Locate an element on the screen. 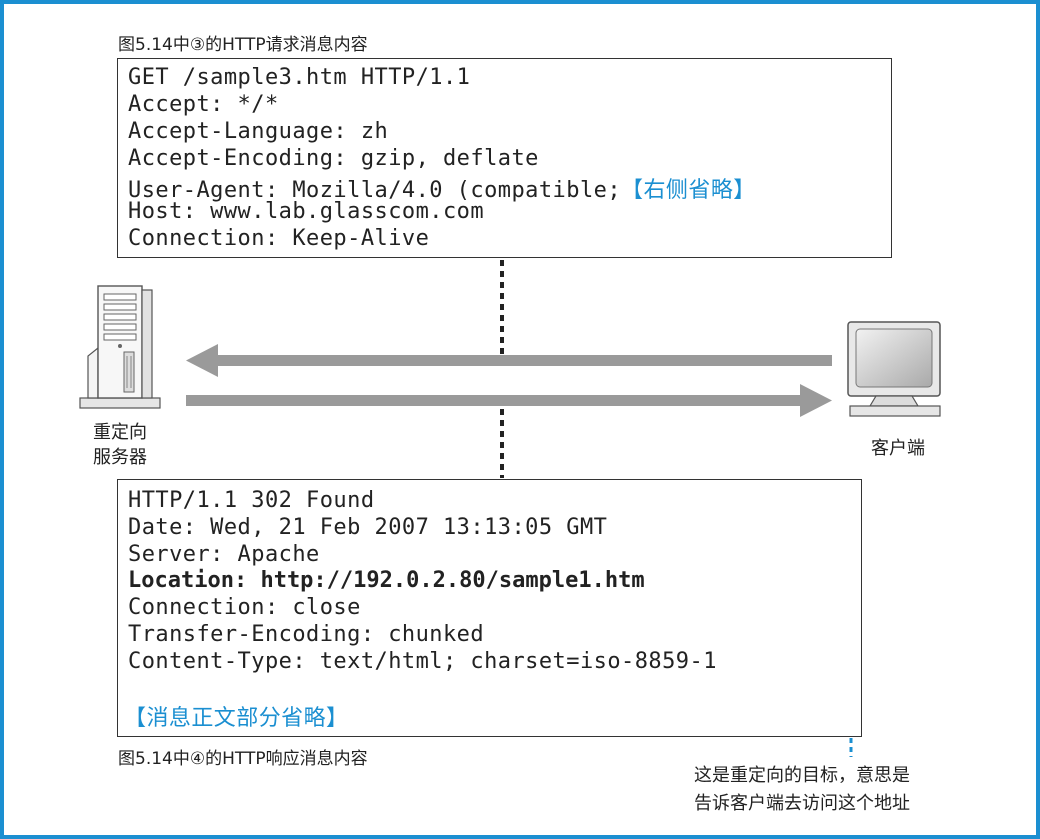 The image size is (1040, 839). client-monitor-icon is located at coordinates (894, 369).